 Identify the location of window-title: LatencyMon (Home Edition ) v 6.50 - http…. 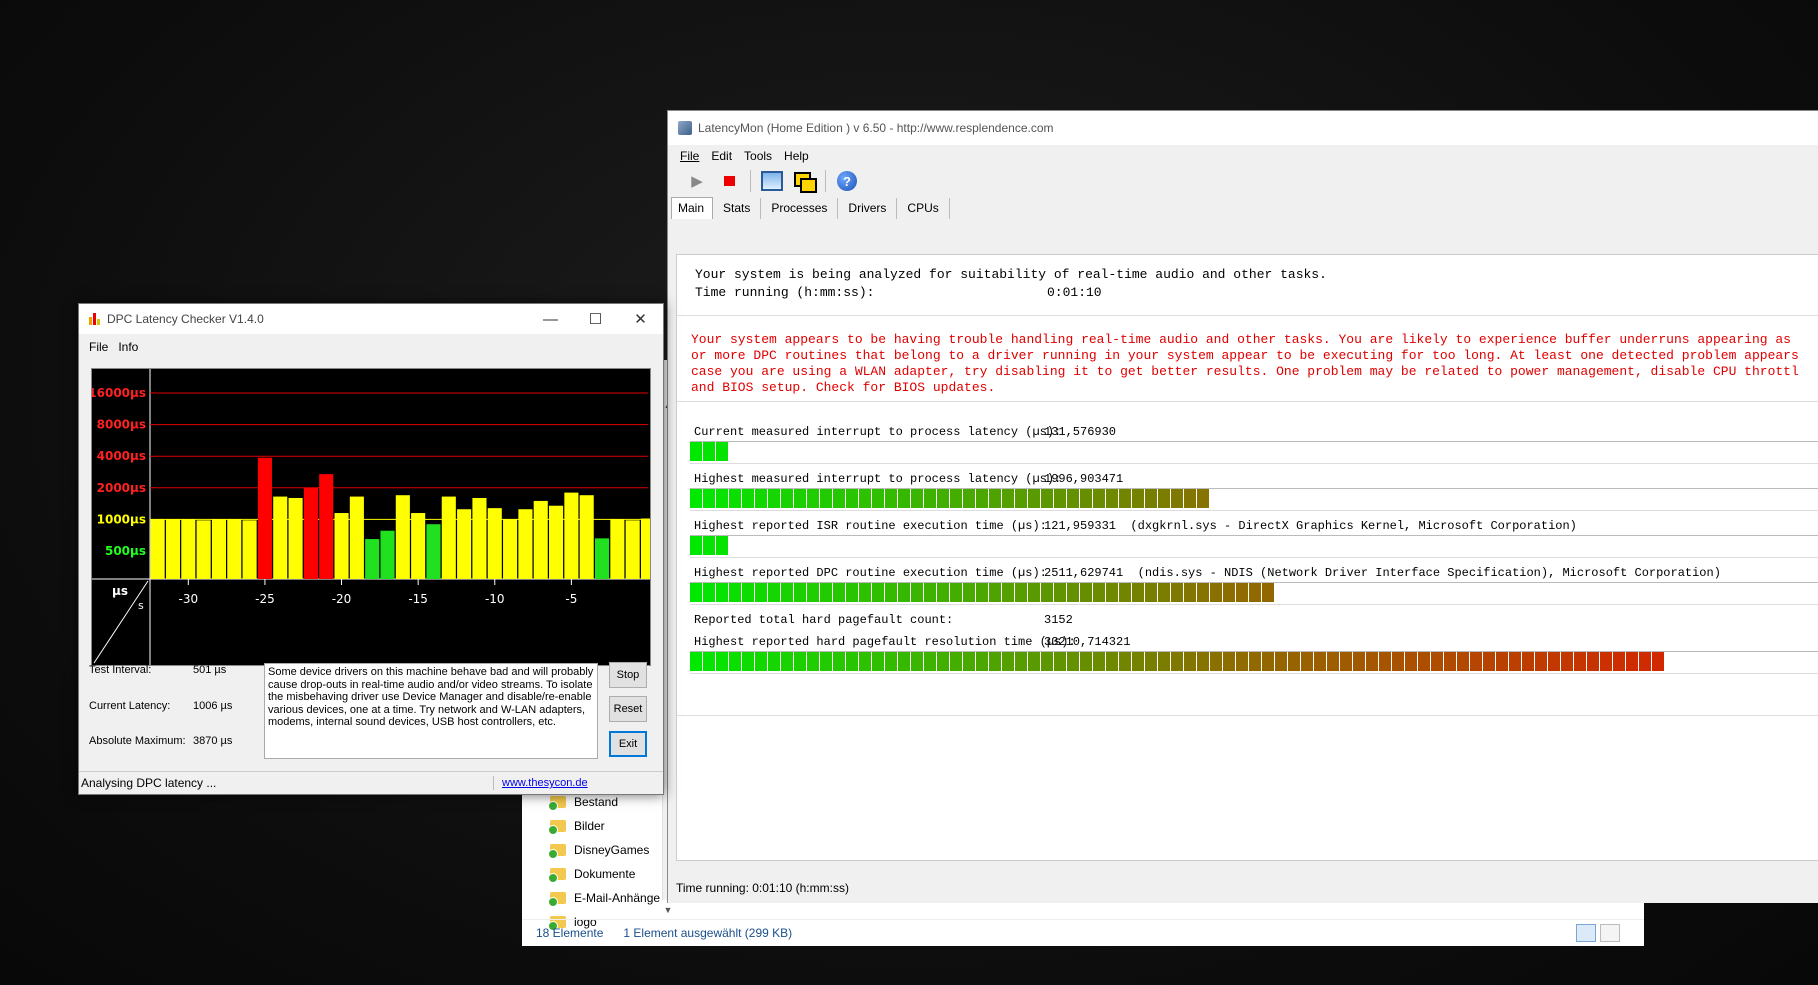
(876, 128).